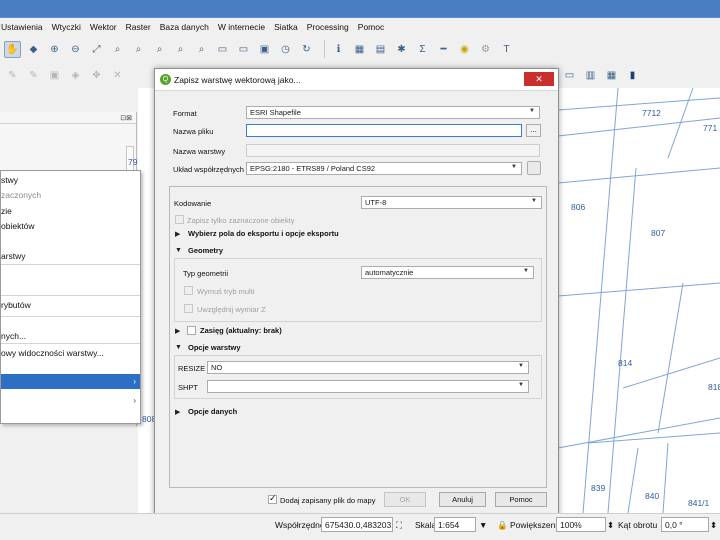 The height and width of the screenshot is (540, 720). What do you see at coordinates (590, 75) in the screenshot?
I see `plugin-icon: ▥` at bounding box center [590, 75].